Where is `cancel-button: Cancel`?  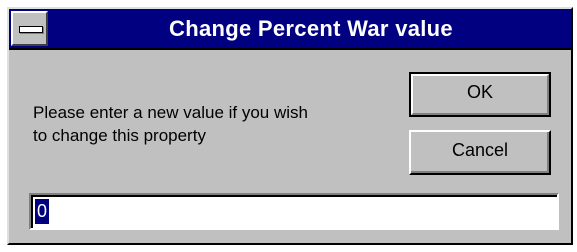 cancel-button: Cancel is located at coordinates (480, 152).